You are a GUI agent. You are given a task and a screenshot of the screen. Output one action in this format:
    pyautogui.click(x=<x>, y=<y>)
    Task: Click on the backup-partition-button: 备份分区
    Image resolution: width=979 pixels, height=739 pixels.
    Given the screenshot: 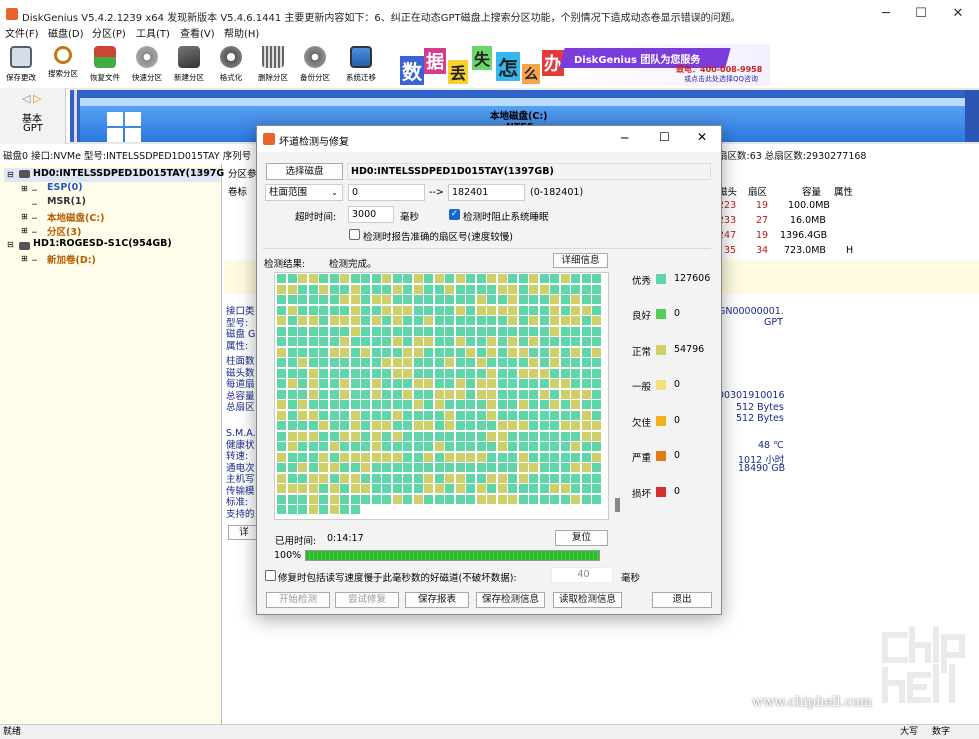 What is the action you would take?
    pyautogui.click(x=315, y=65)
    